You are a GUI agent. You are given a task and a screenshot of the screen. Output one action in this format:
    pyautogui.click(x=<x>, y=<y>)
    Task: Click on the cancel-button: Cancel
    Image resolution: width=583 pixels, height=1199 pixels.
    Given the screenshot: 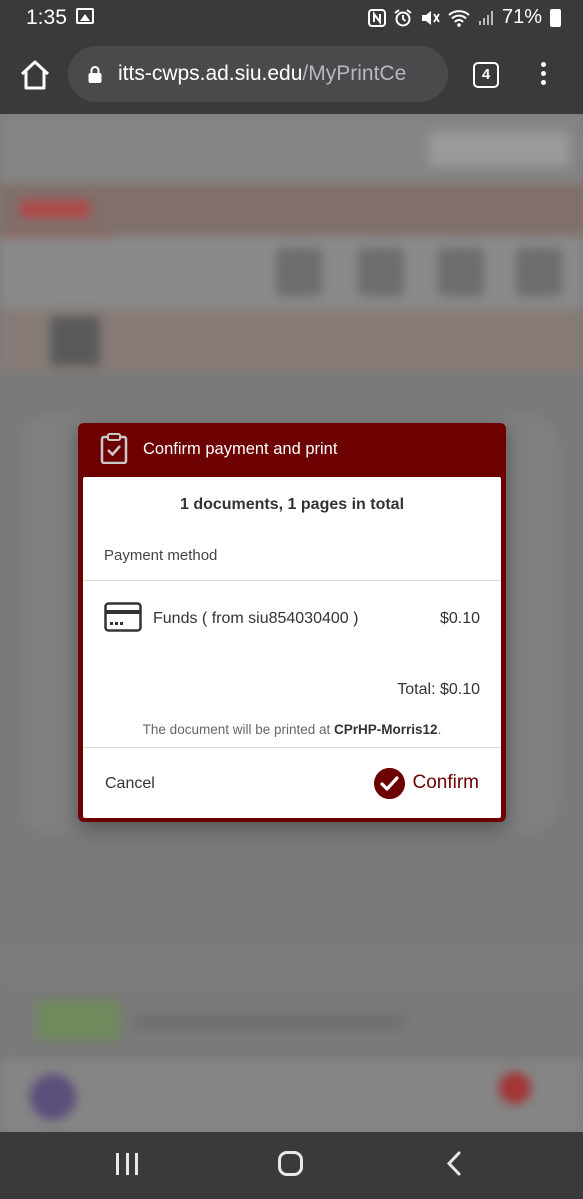 What is the action you would take?
    pyautogui.click(x=130, y=784)
    